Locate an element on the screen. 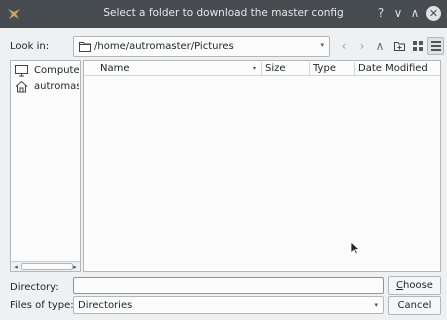 The height and width of the screenshot is (320, 447). sidebar-item-label: autromaster is located at coordinates (56, 86).